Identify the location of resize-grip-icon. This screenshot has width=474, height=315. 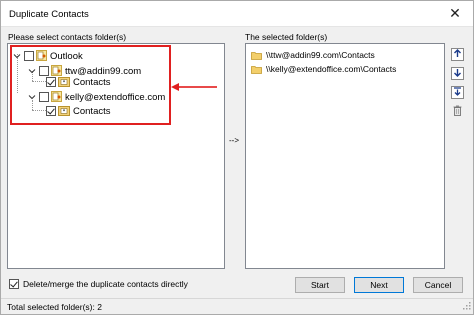
(466, 306).